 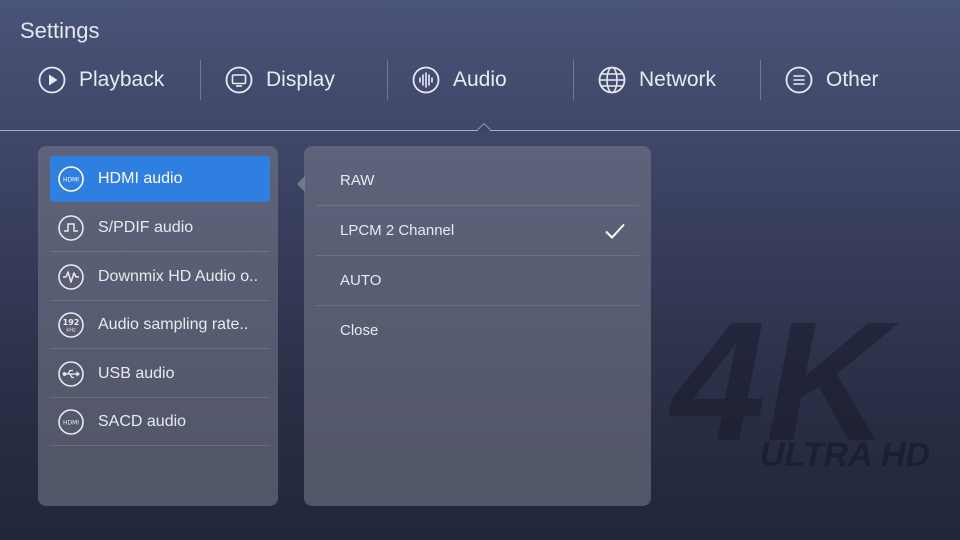 What do you see at coordinates (60, 30) in the screenshot?
I see `page-title: Settings` at bounding box center [60, 30].